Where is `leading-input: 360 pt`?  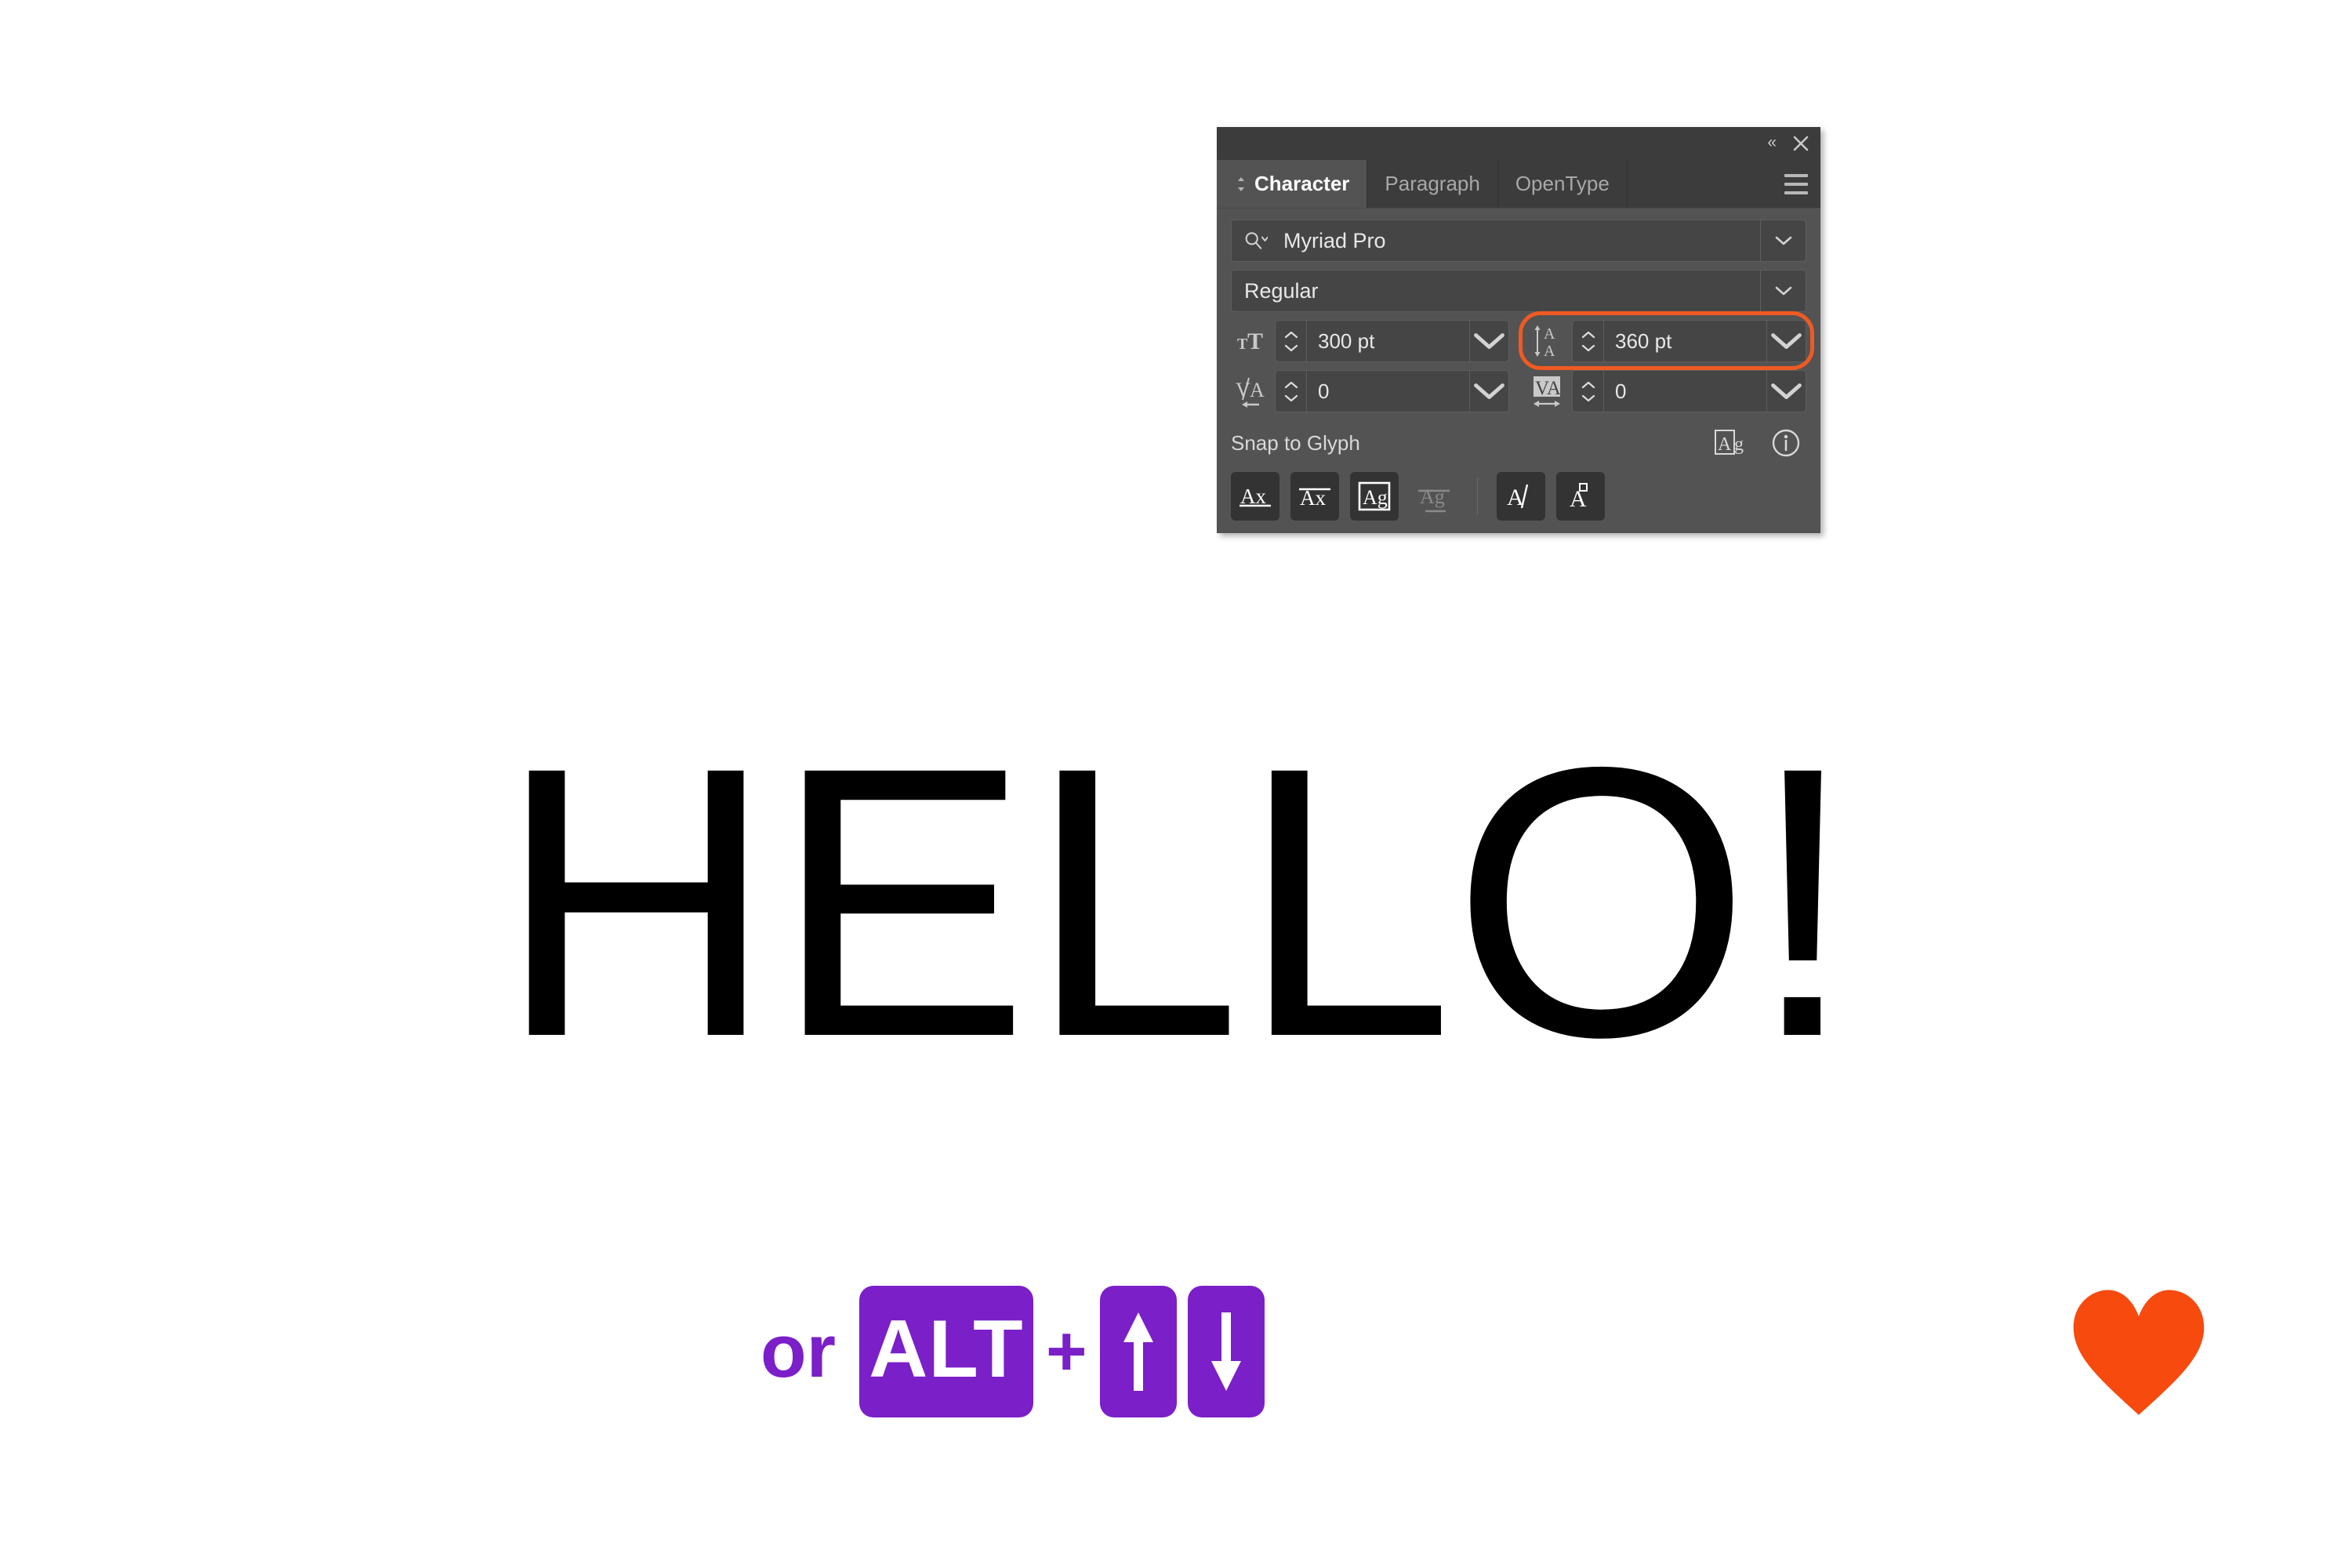 leading-input: 360 pt is located at coordinates (1689, 341).